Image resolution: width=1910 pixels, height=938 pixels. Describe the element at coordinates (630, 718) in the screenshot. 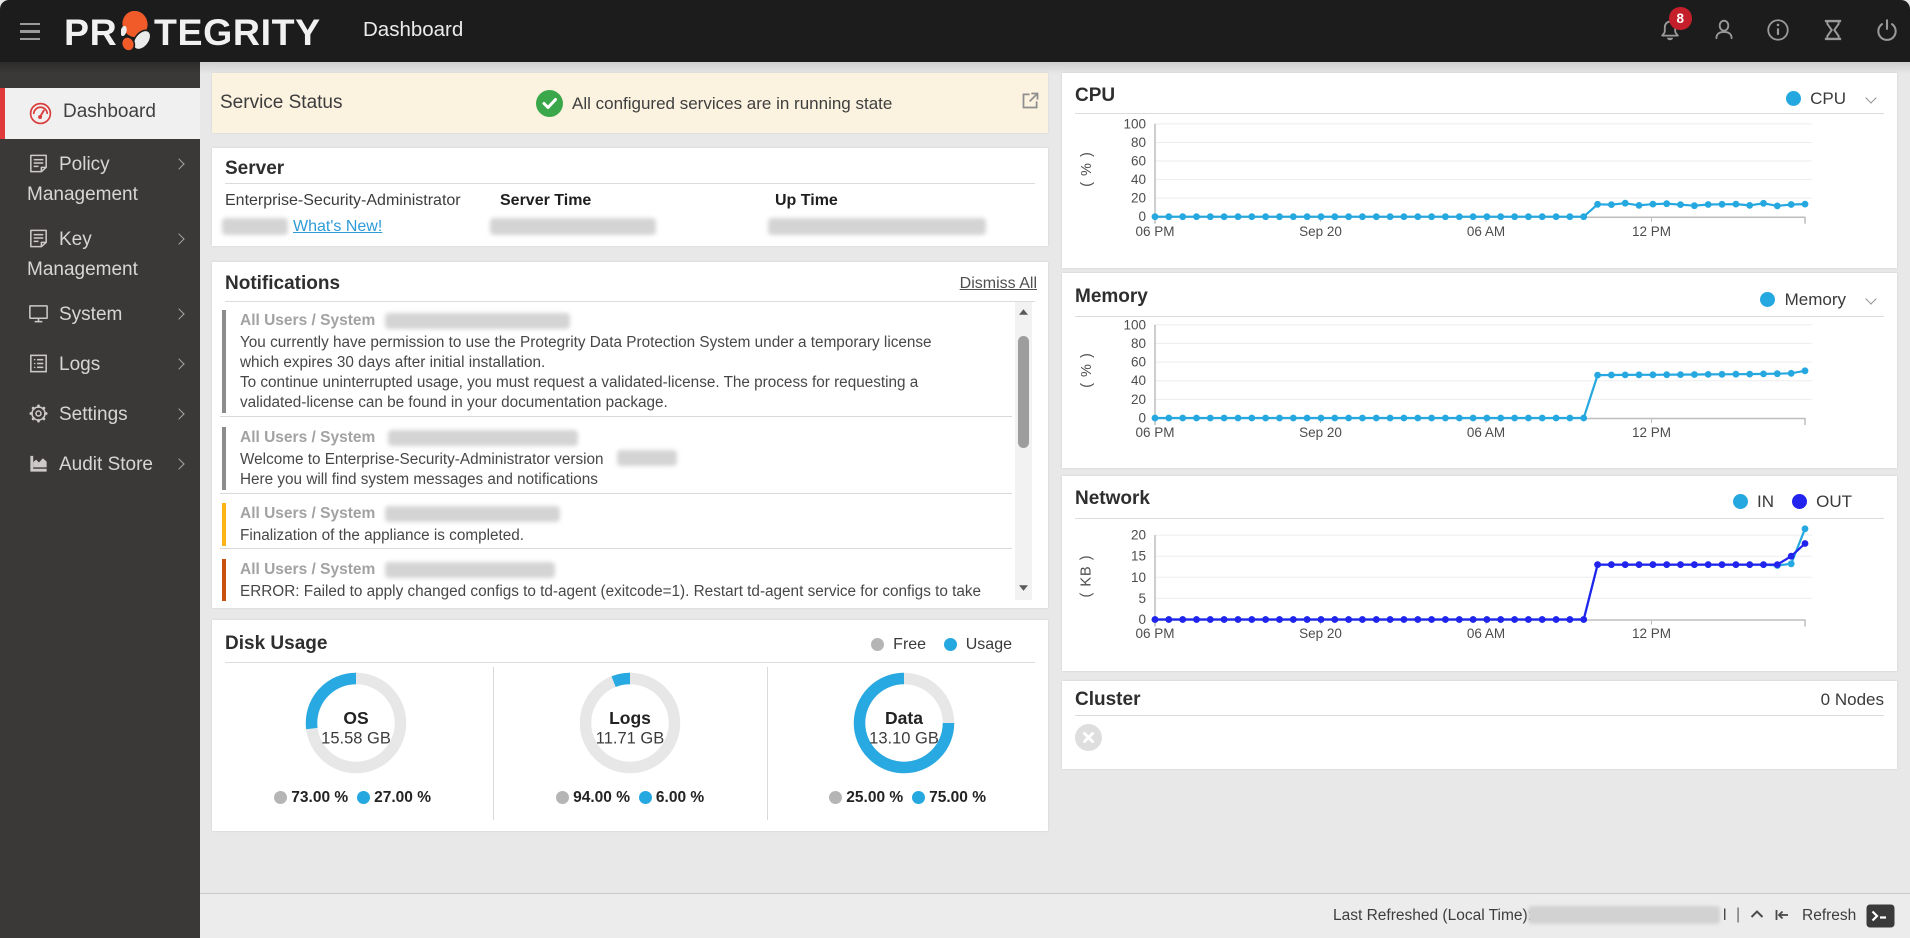

I see `svg-text: Logs` at that location.